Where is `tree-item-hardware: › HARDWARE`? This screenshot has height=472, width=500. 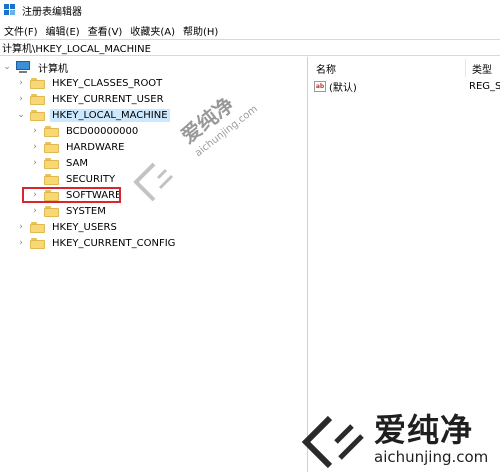 tree-item-hardware: › HARDWARE is located at coordinates (78, 147).